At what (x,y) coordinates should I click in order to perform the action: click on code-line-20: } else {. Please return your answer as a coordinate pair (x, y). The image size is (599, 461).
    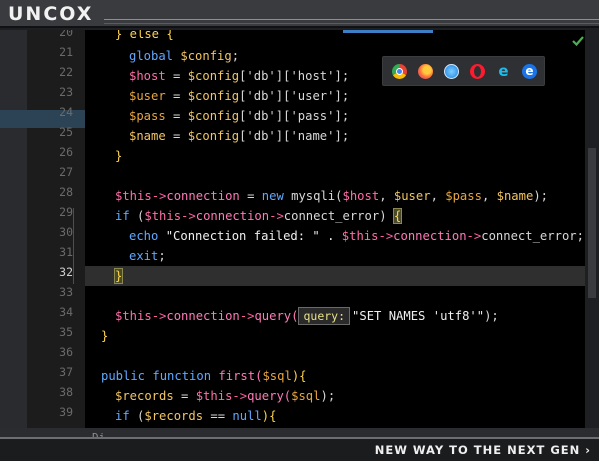
    Looking at the image, I should click on (144, 37).